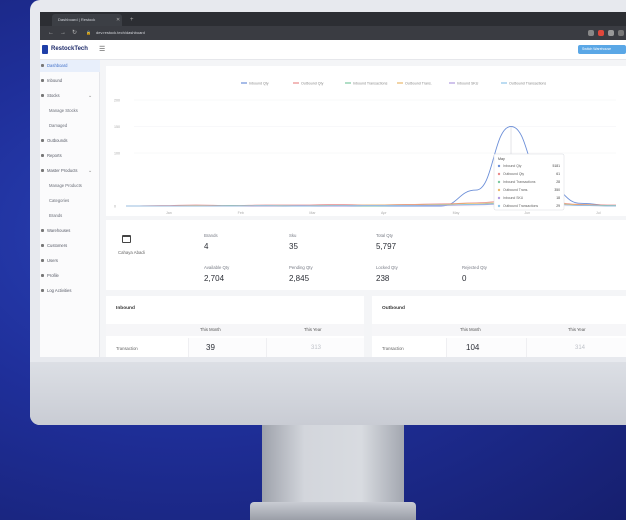  I want to click on tooltip-title: May, so click(501, 159).